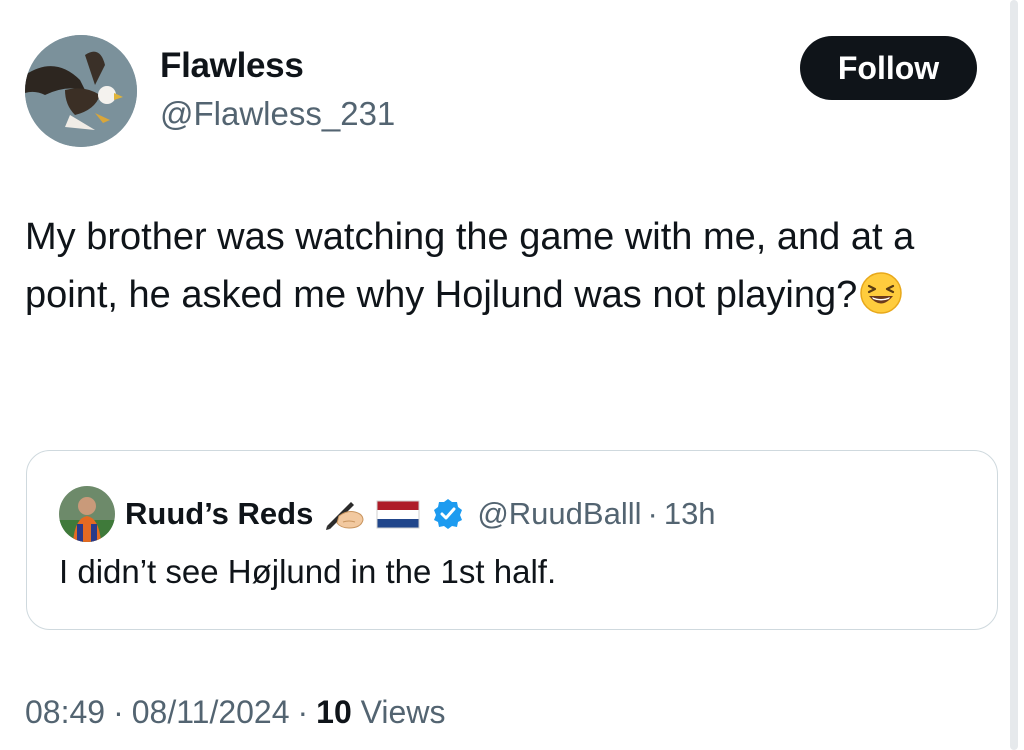 This screenshot has height=750, width=1024. What do you see at coordinates (881, 293) in the screenshot?
I see `laughing-face-icon` at bounding box center [881, 293].